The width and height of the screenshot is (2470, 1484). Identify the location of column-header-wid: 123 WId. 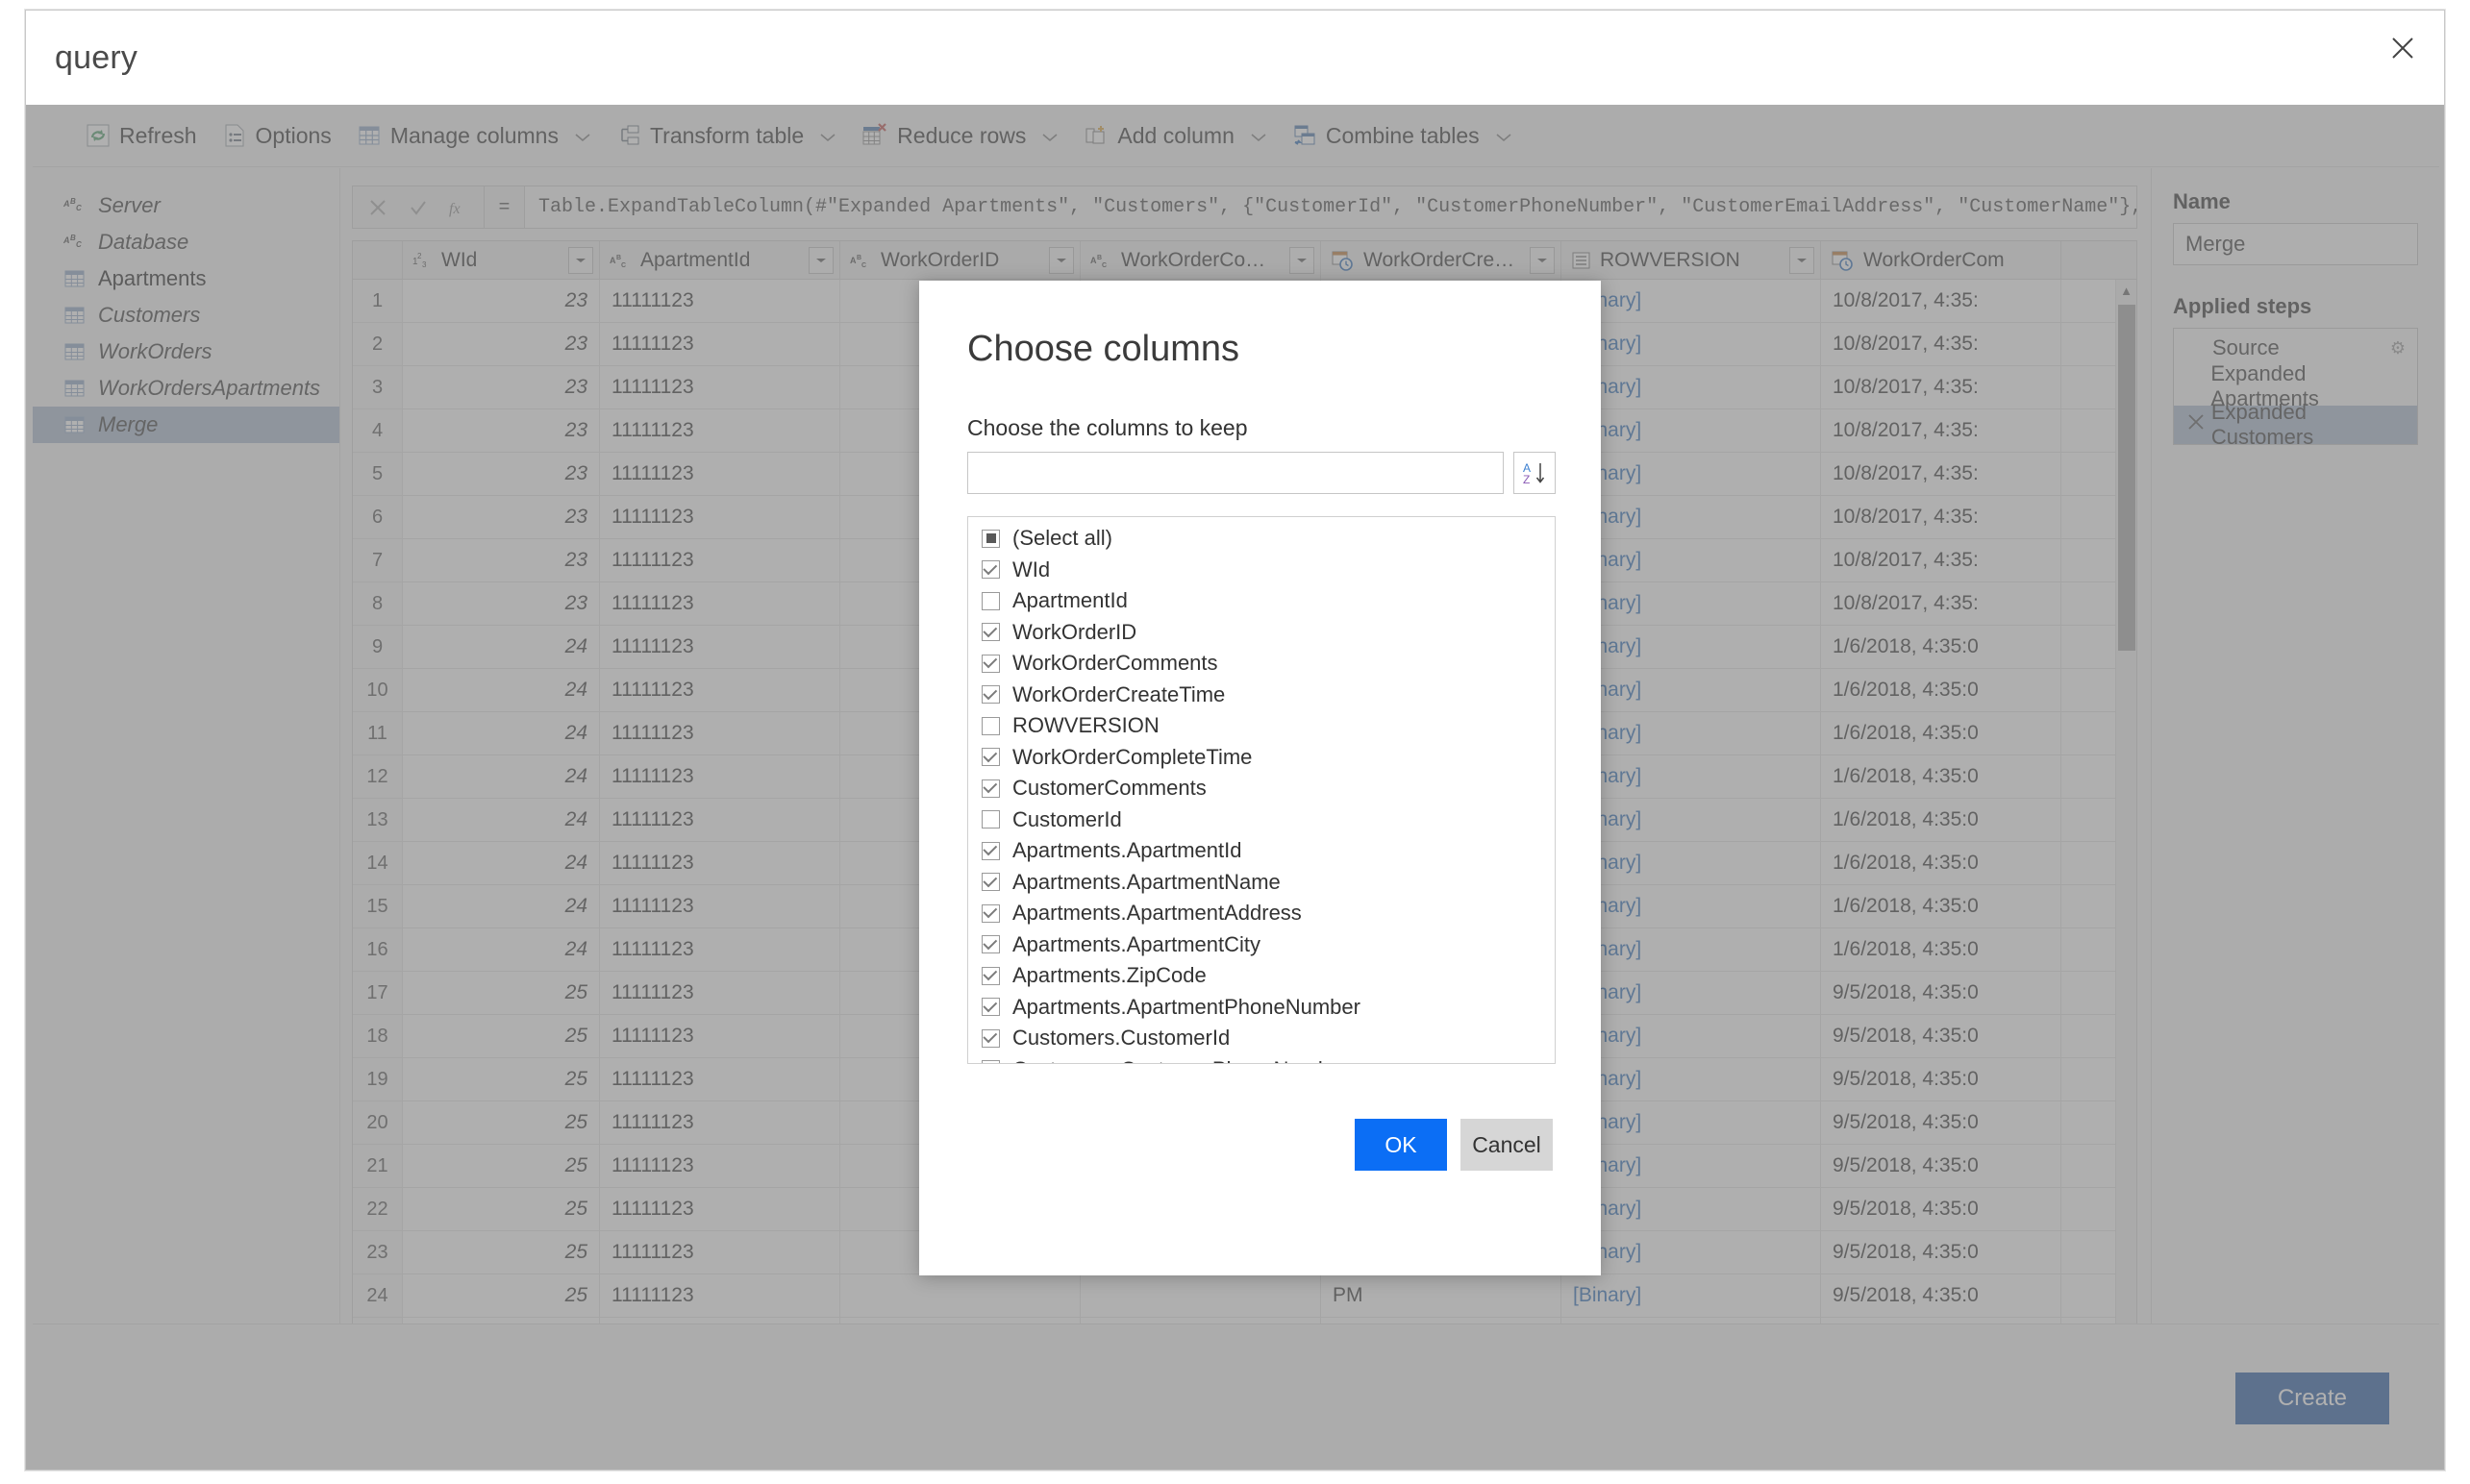
(501, 260).